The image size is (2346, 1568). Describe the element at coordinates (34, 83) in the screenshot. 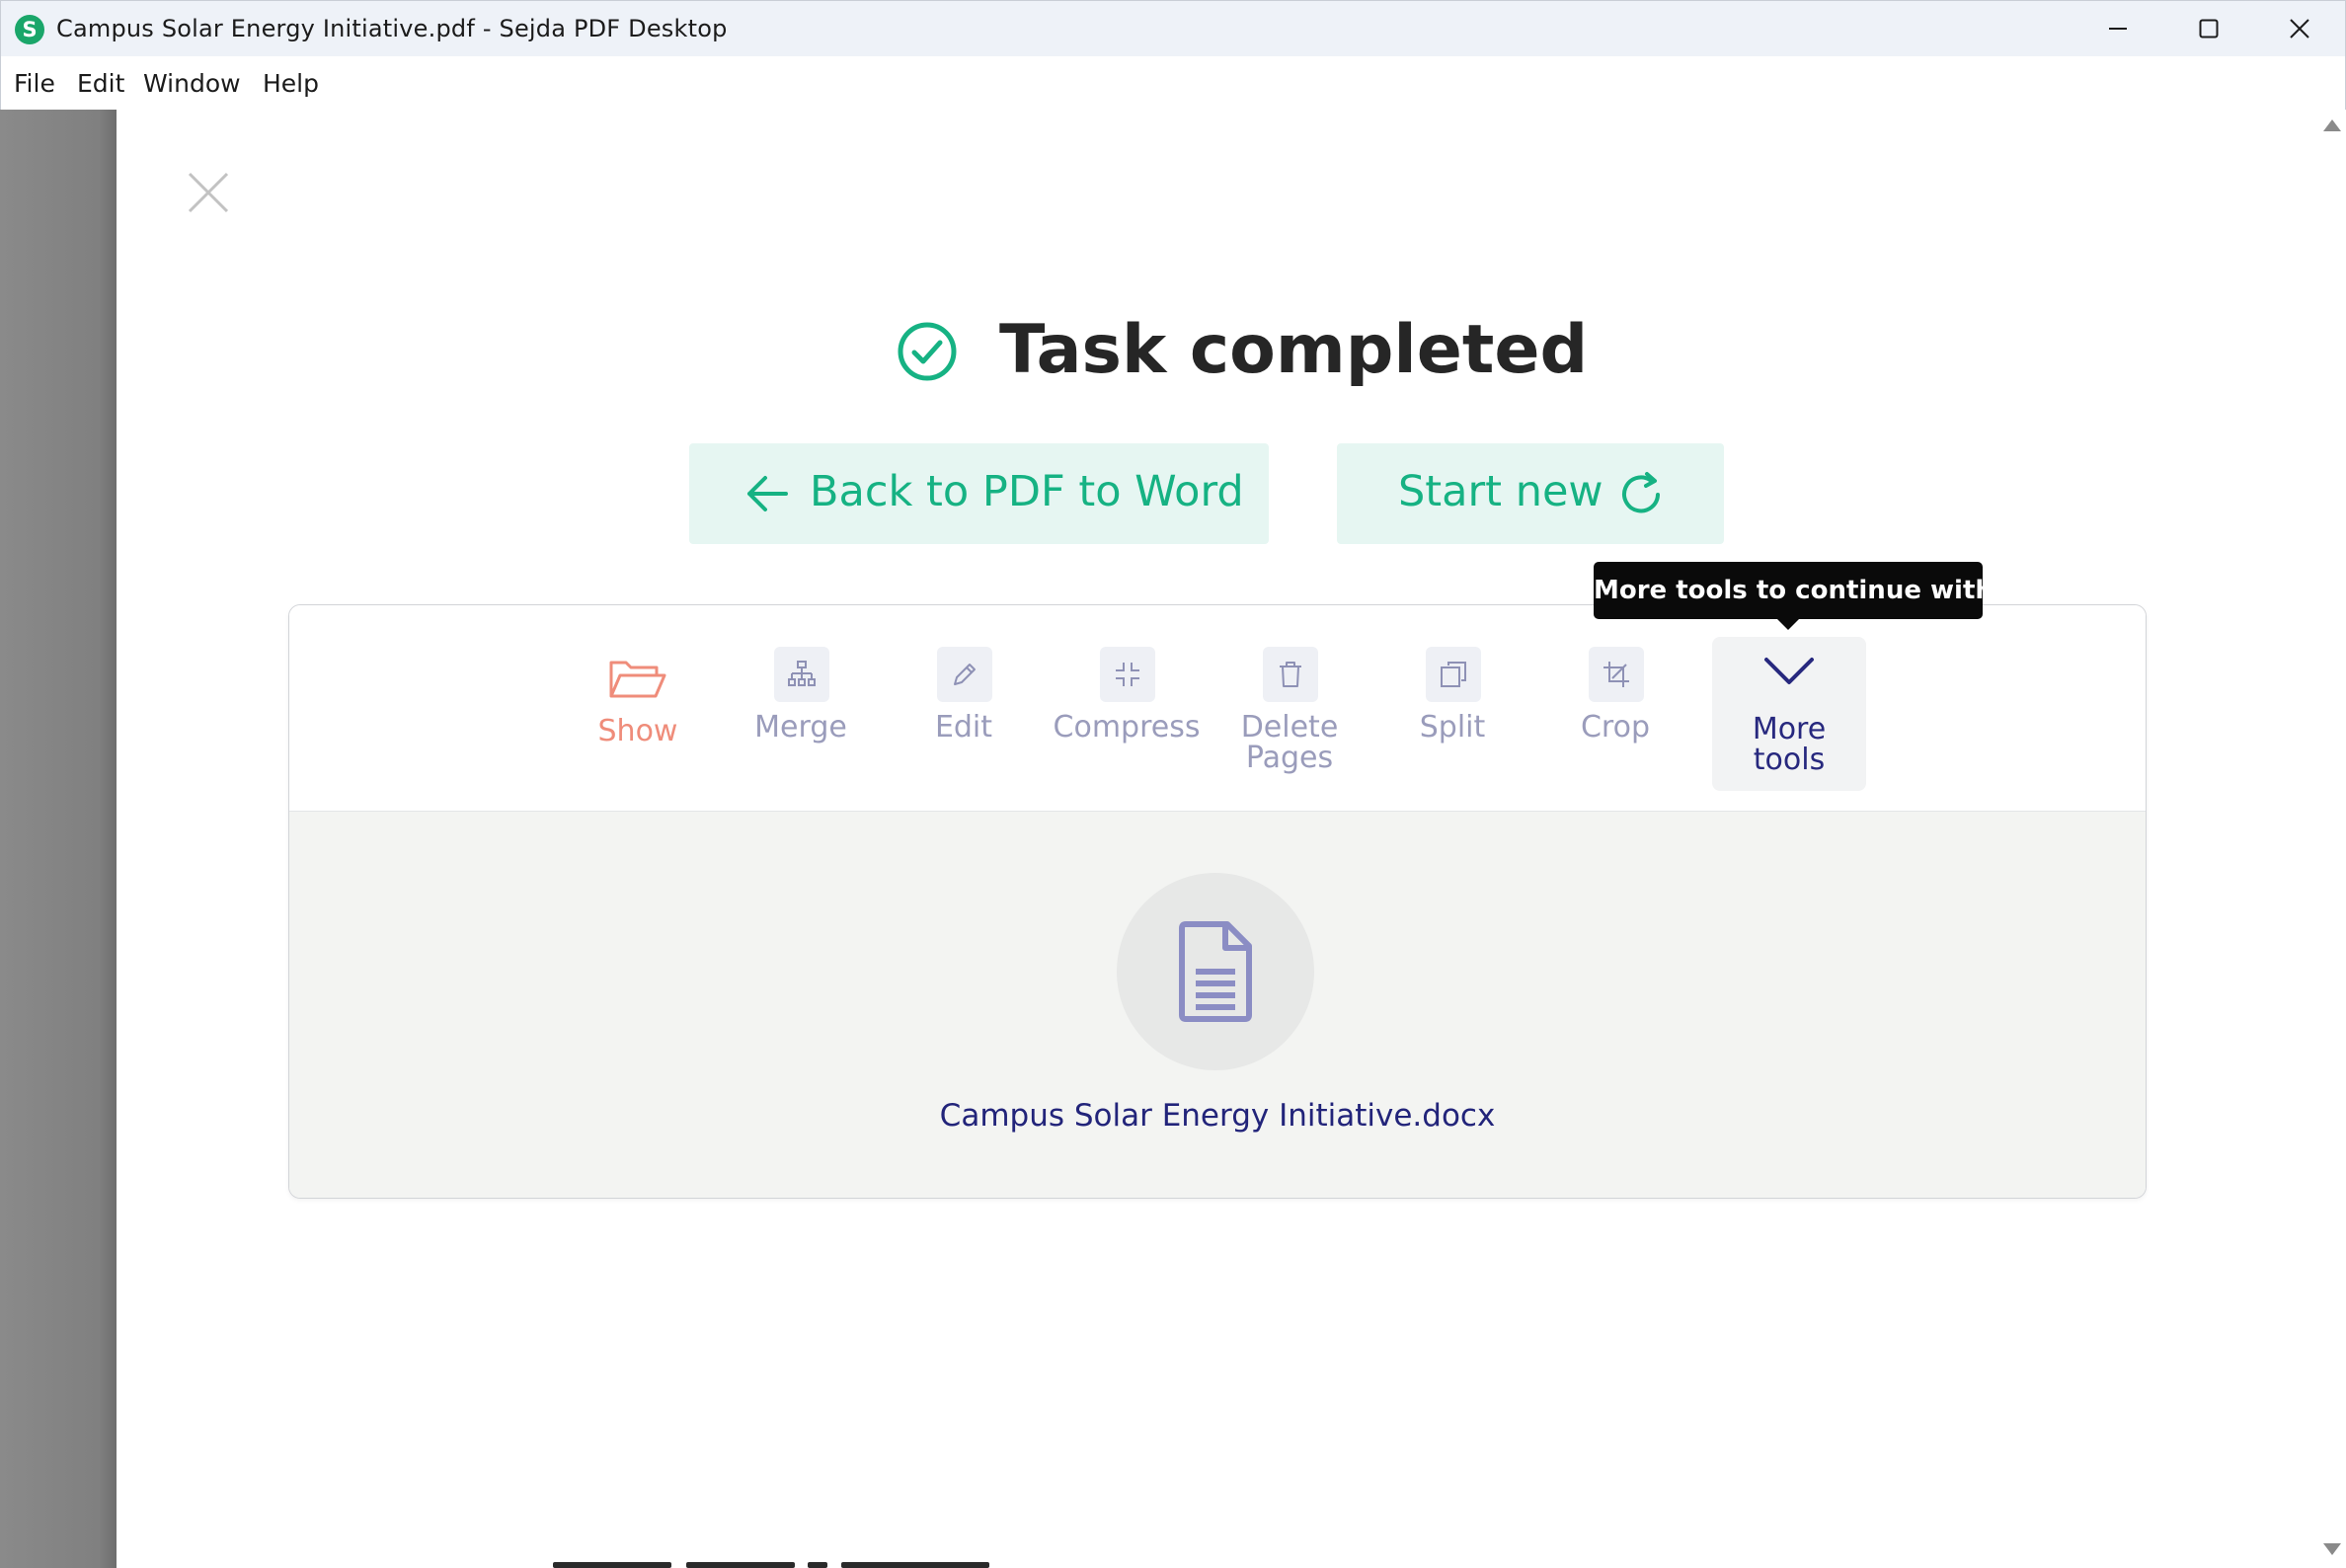

I see `menu-file: File` at that location.